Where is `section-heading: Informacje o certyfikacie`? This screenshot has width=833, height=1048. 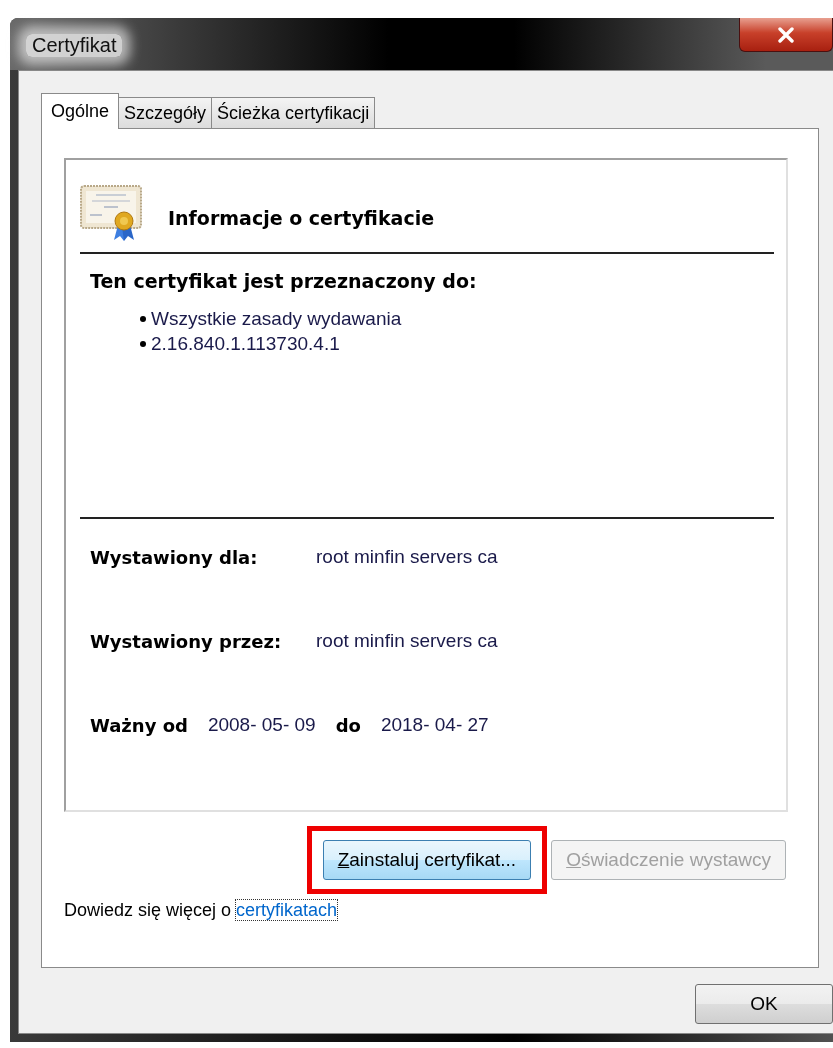
section-heading: Informacje o certyfikacie is located at coordinates (301, 218).